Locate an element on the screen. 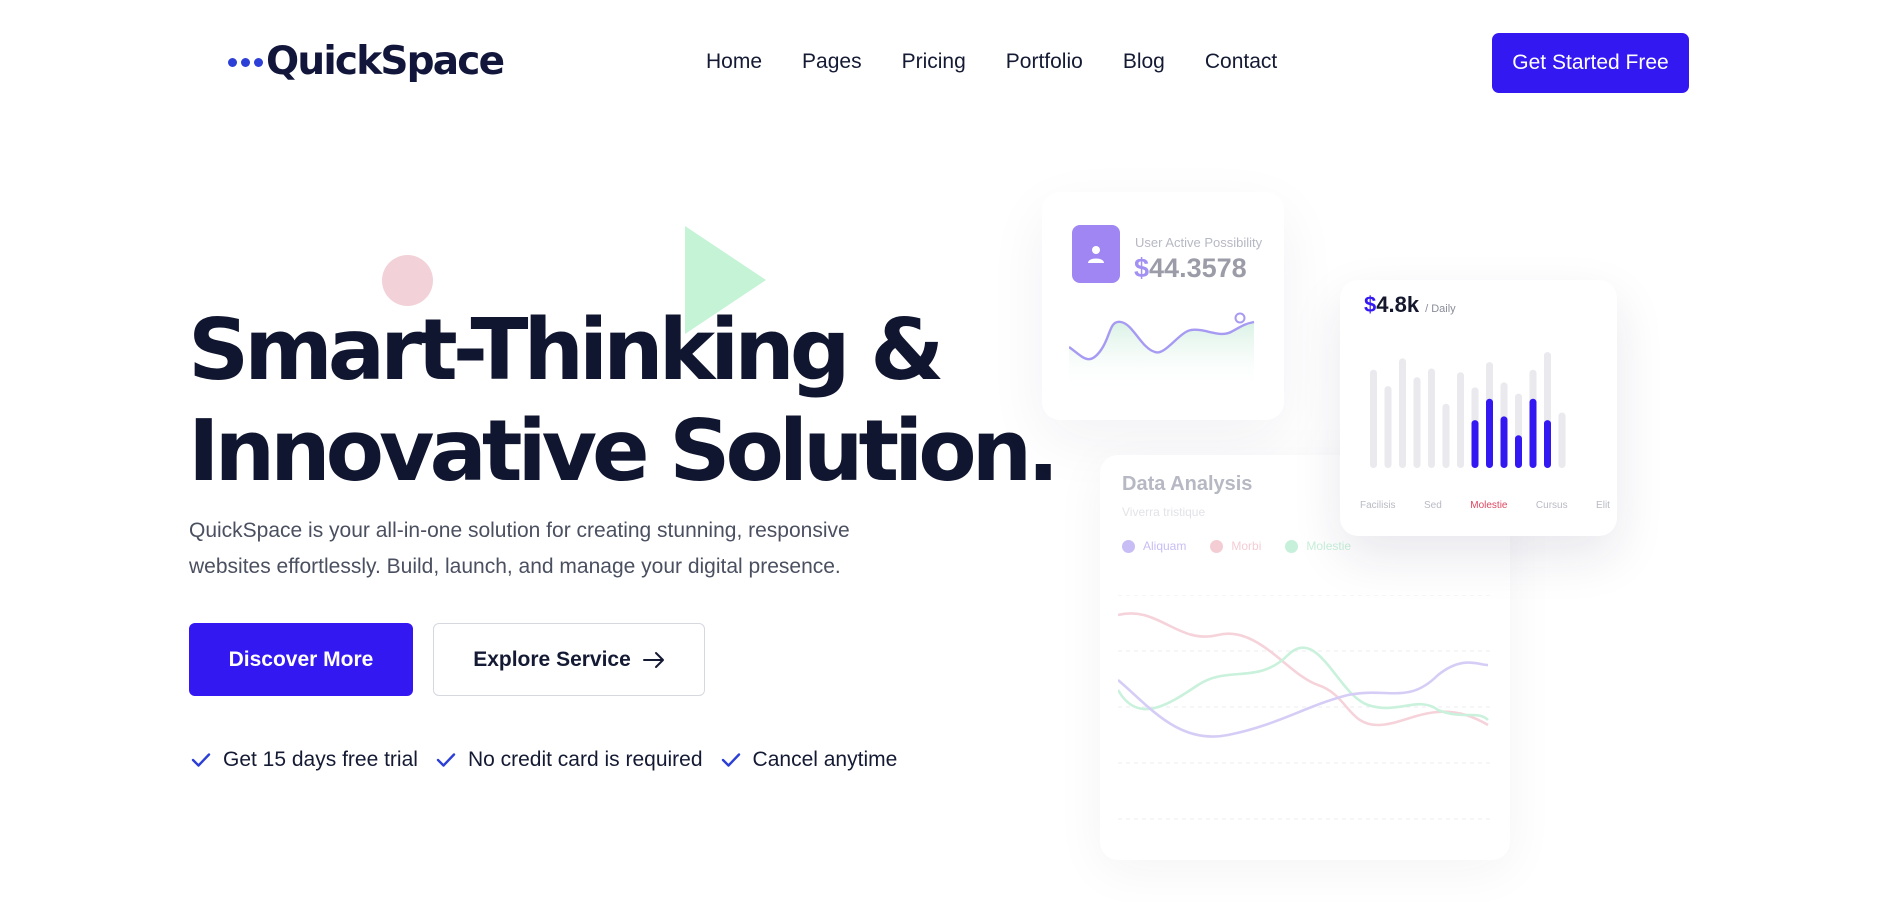 This screenshot has width=1891, height=902. explore-service-button: Explore Service is located at coordinates (569, 659).